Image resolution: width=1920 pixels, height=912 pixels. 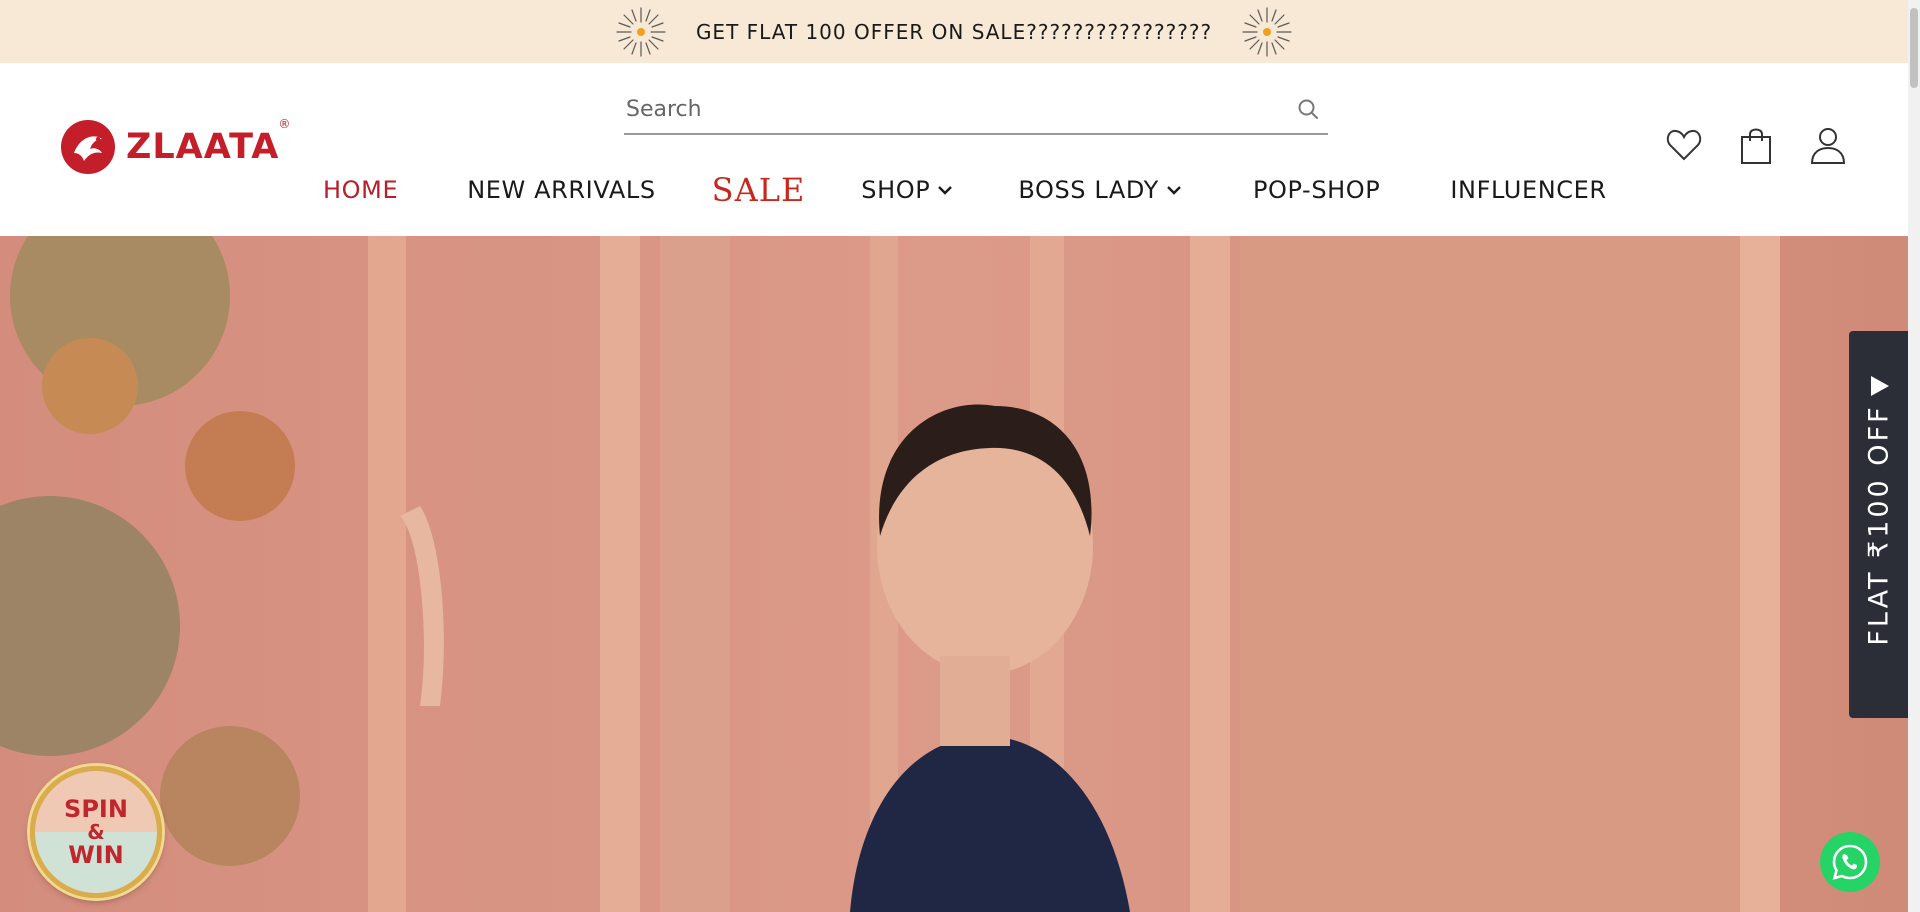 I want to click on nav-new-arrivals: NEW ARRIVALS, so click(x=561, y=190).